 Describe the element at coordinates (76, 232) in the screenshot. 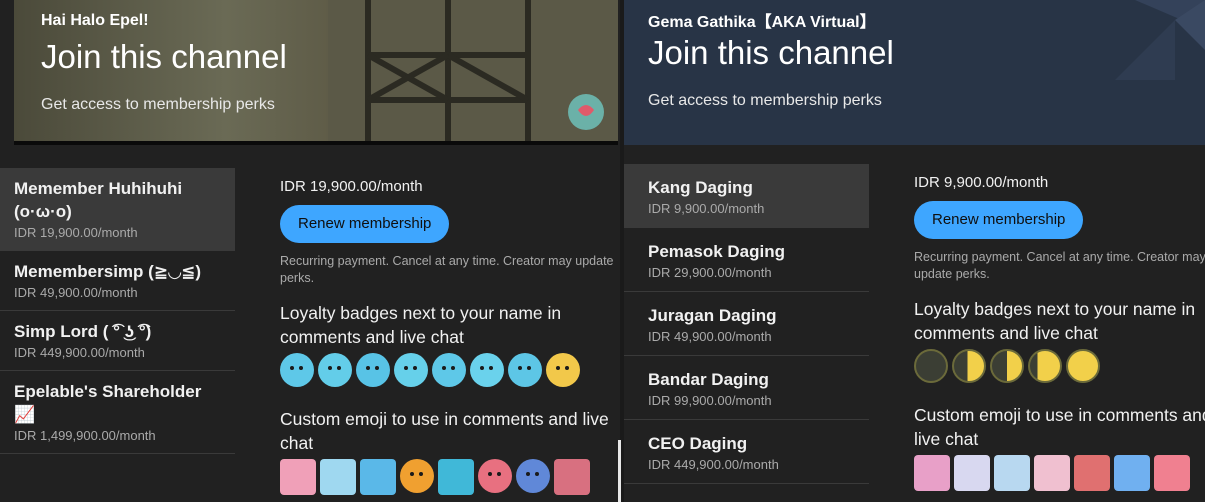

I see `tier-price: IDR 19,900.00/month` at that location.